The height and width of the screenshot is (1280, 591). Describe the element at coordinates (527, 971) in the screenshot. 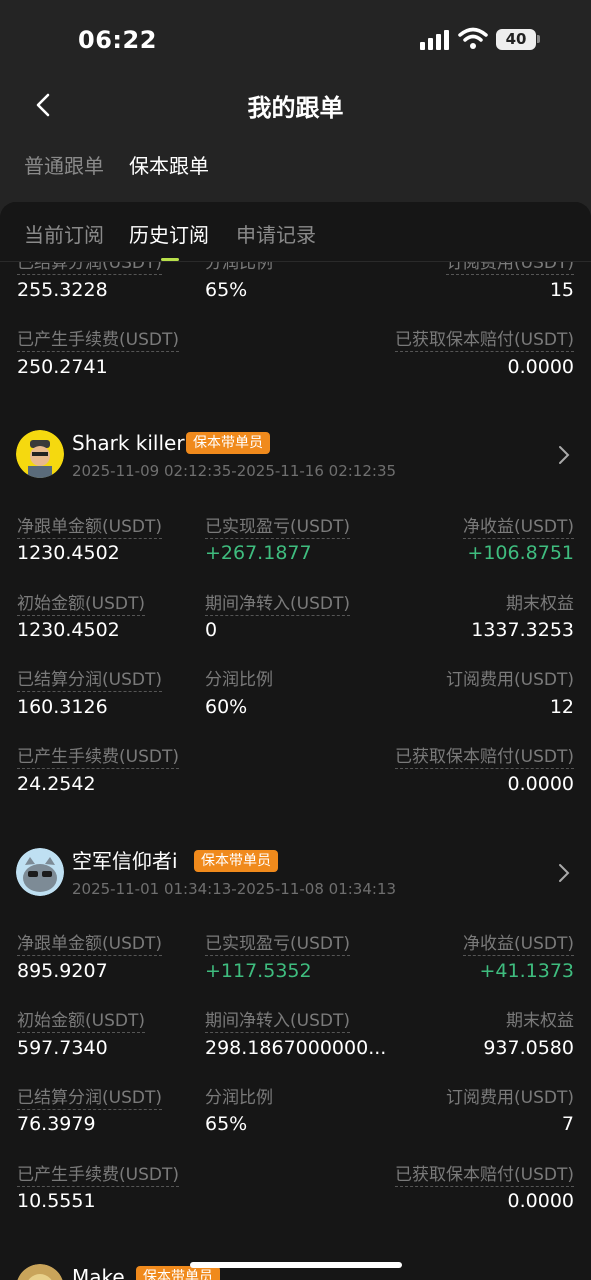

I see `net-income-value: +41.1373` at that location.